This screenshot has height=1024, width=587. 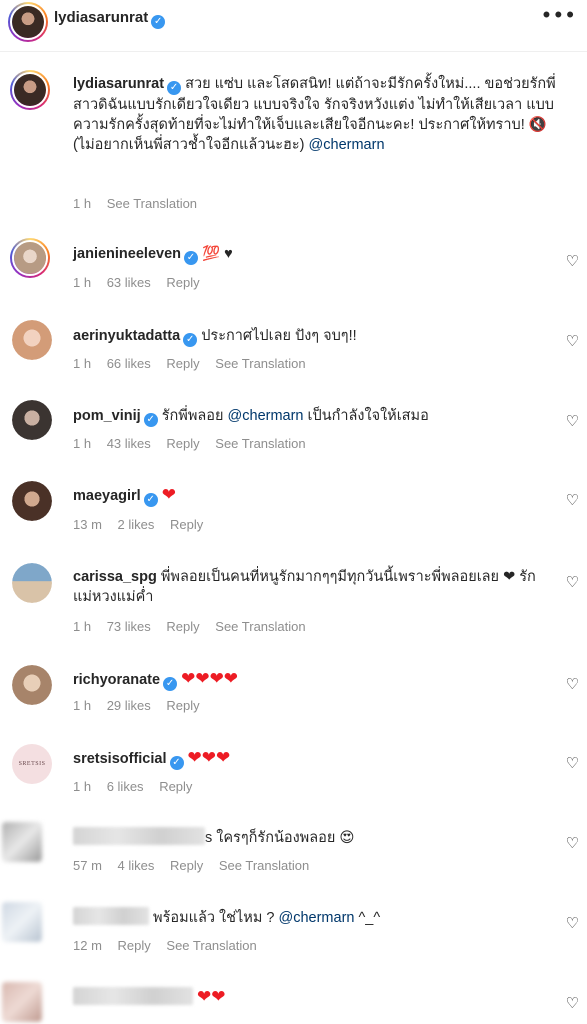 I want to click on comment-likes: 6 likes, so click(x=125, y=786).